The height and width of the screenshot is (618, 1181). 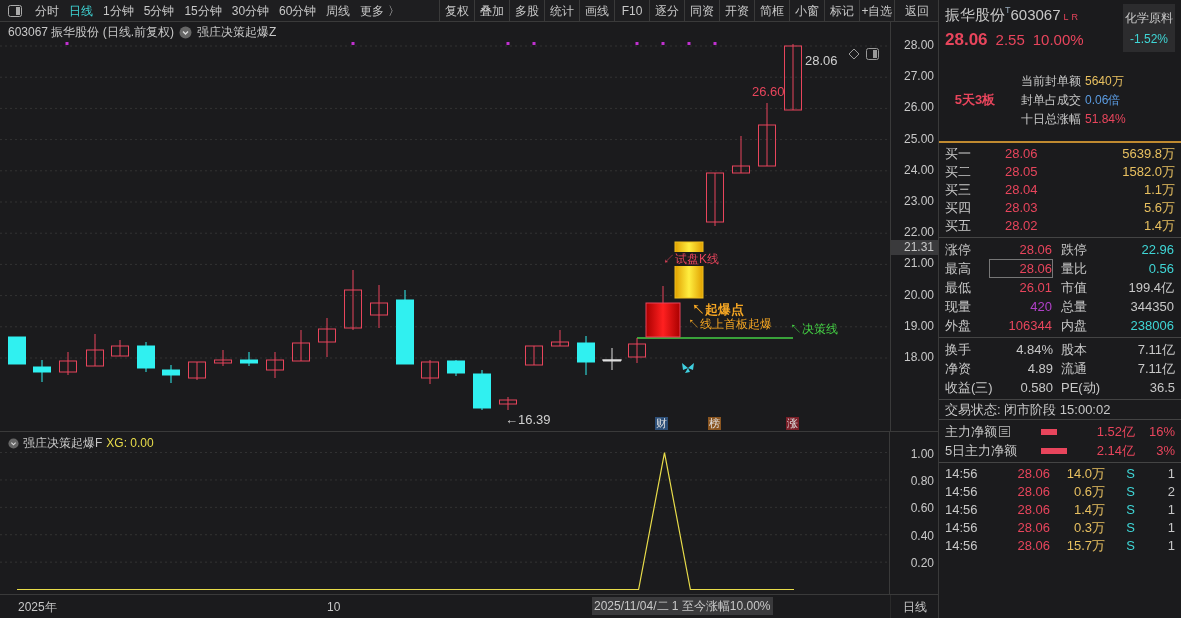 I want to click on period-tab: 30分钟, so click(x=250, y=10).